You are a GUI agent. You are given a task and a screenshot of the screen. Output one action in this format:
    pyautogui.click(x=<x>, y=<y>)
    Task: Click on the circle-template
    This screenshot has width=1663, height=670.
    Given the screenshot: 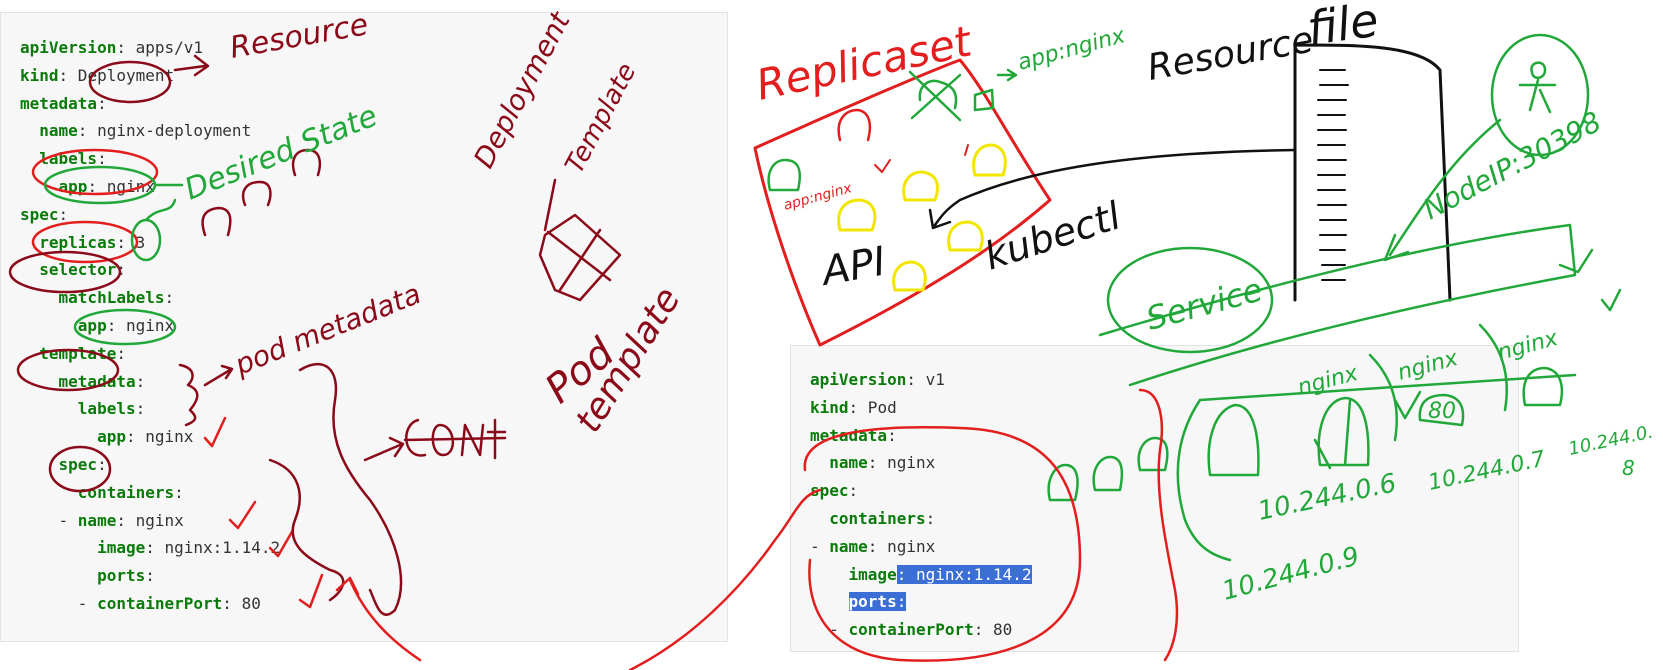 What is the action you would take?
    pyautogui.click(x=68, y=370)
    